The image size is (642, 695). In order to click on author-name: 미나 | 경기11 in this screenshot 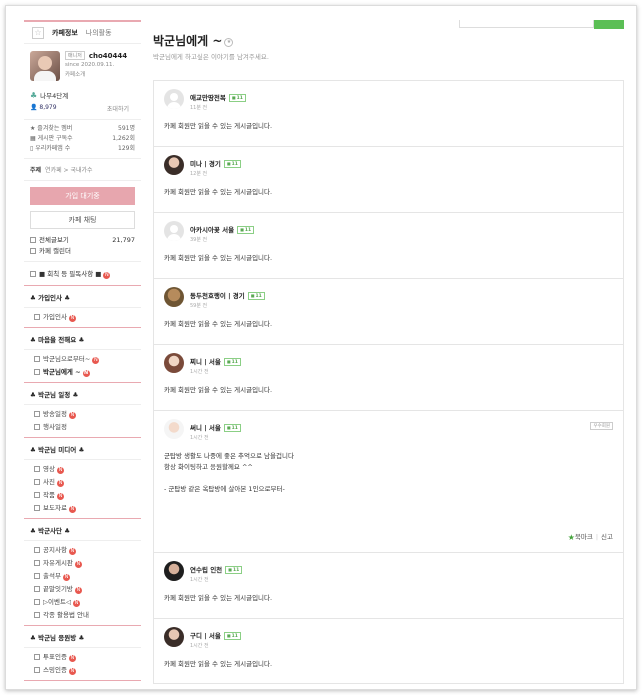, I will do `click(215, 163)`.